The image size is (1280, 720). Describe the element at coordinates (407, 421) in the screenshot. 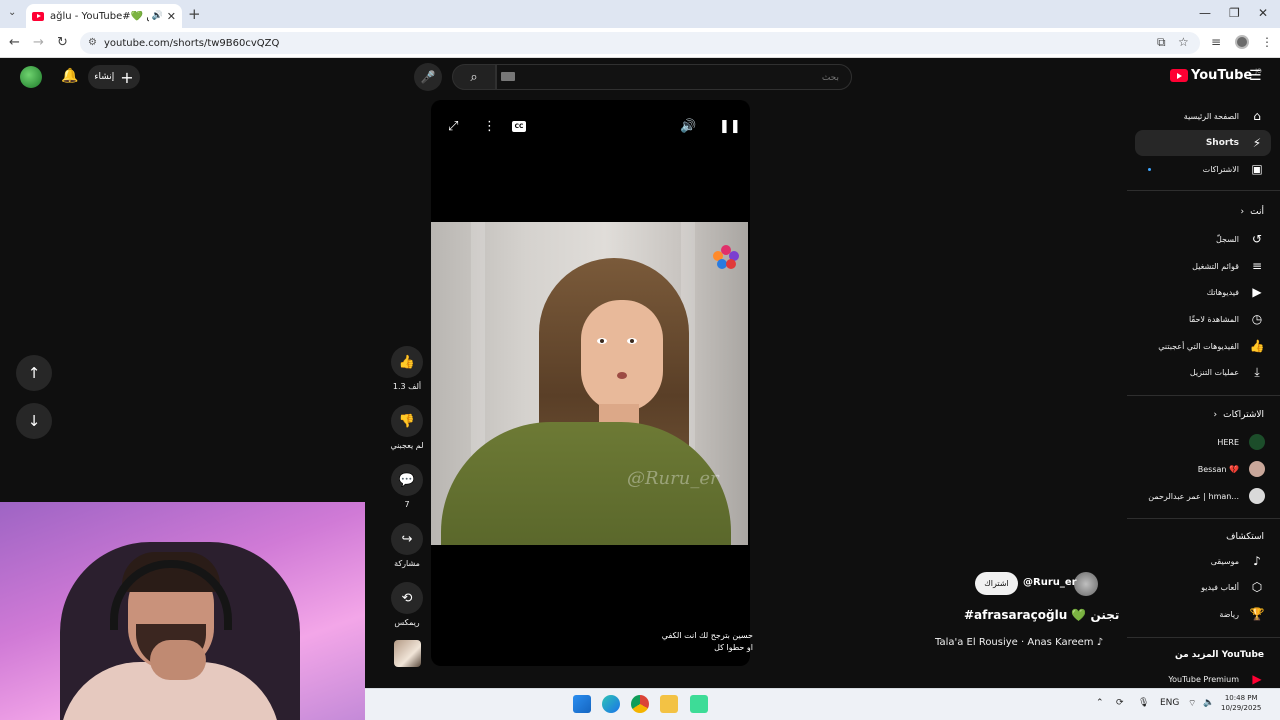

I see `dislike-button: 👎` at that location.